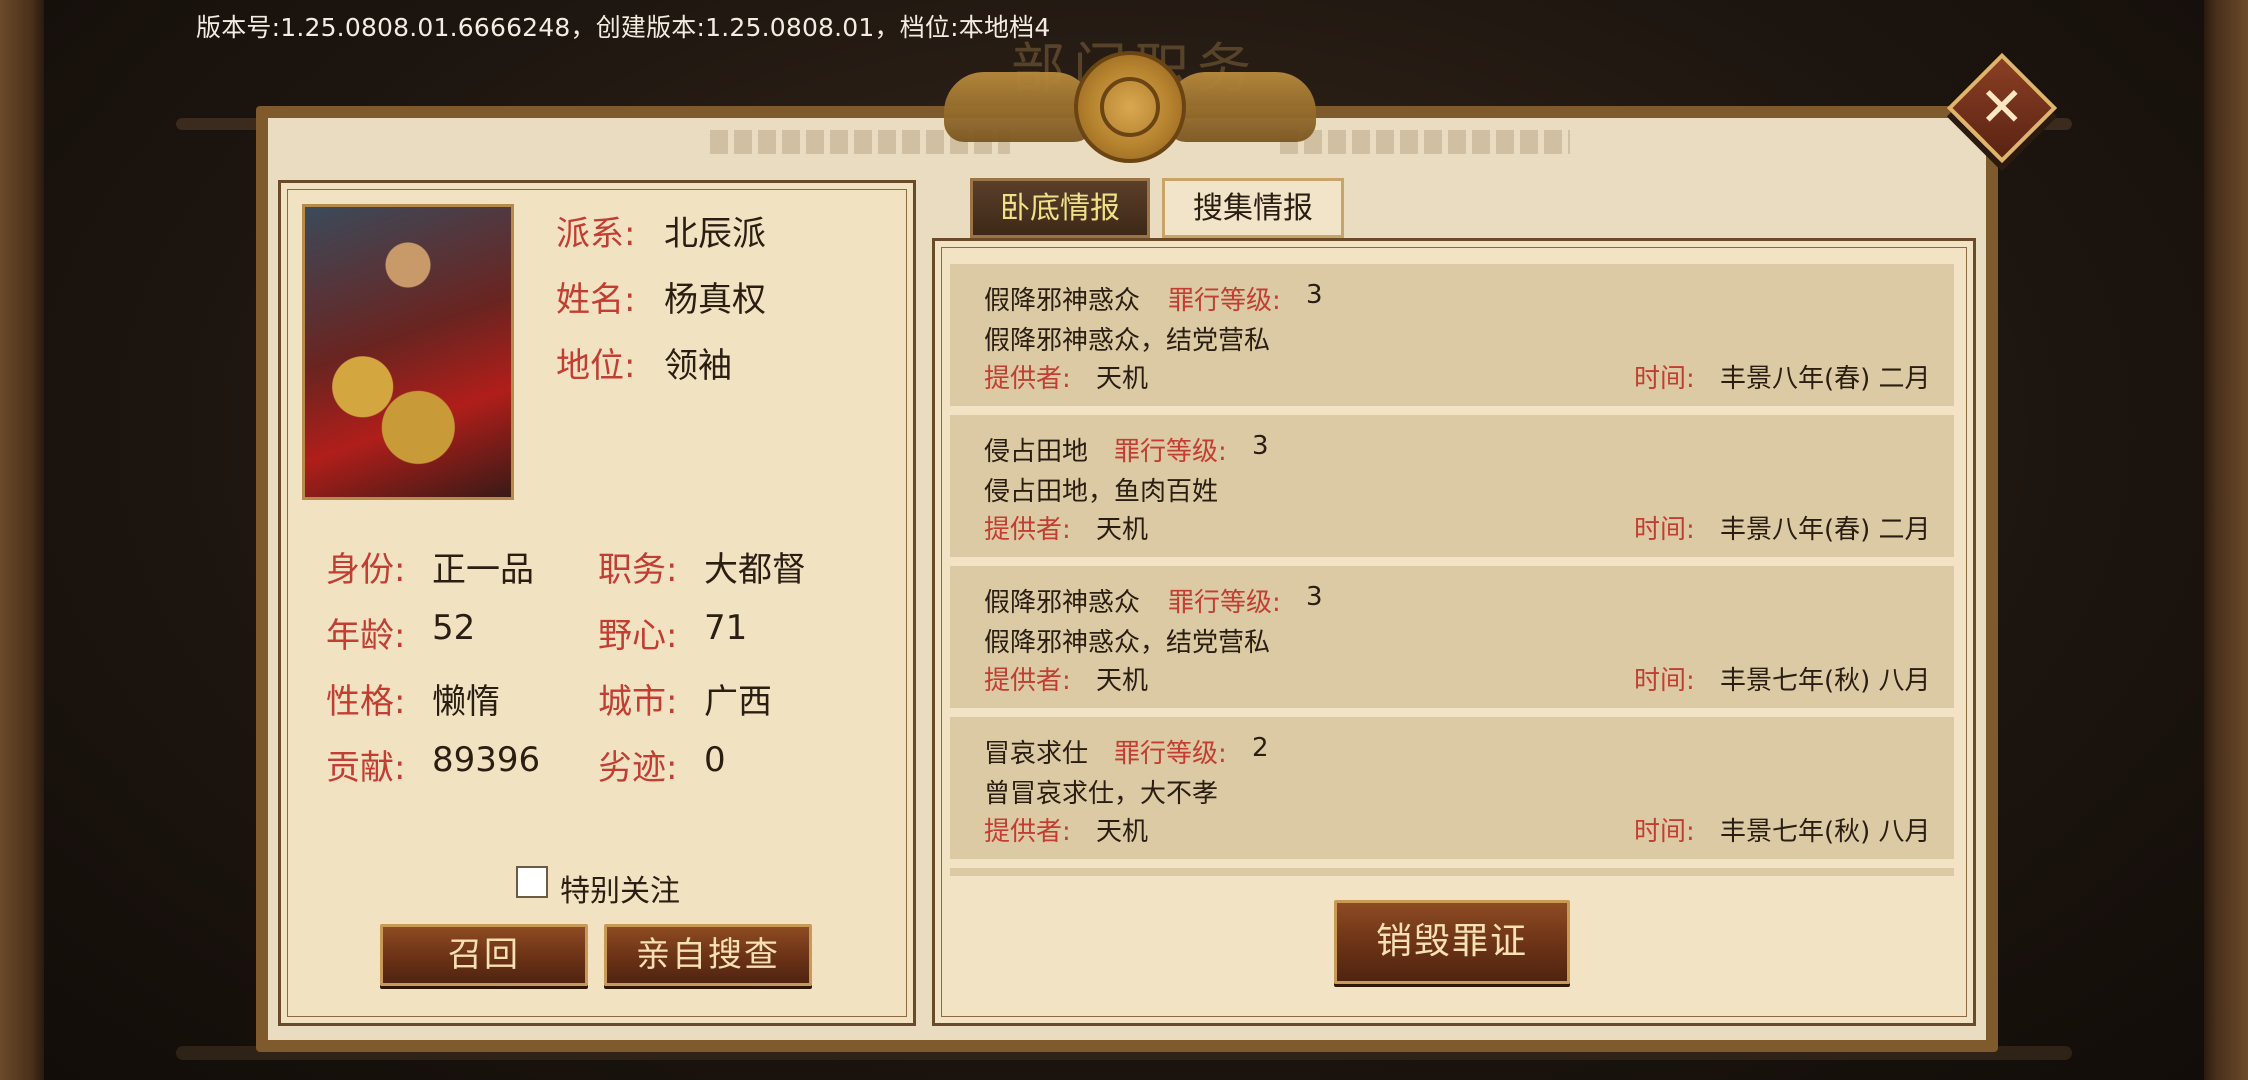 The width and height of the screenshot is (2248, 1080). What do you see at coordinates (486, 760) in the screenshot?
I see `contribution-value: 89396` at bounding box center [486, 760].